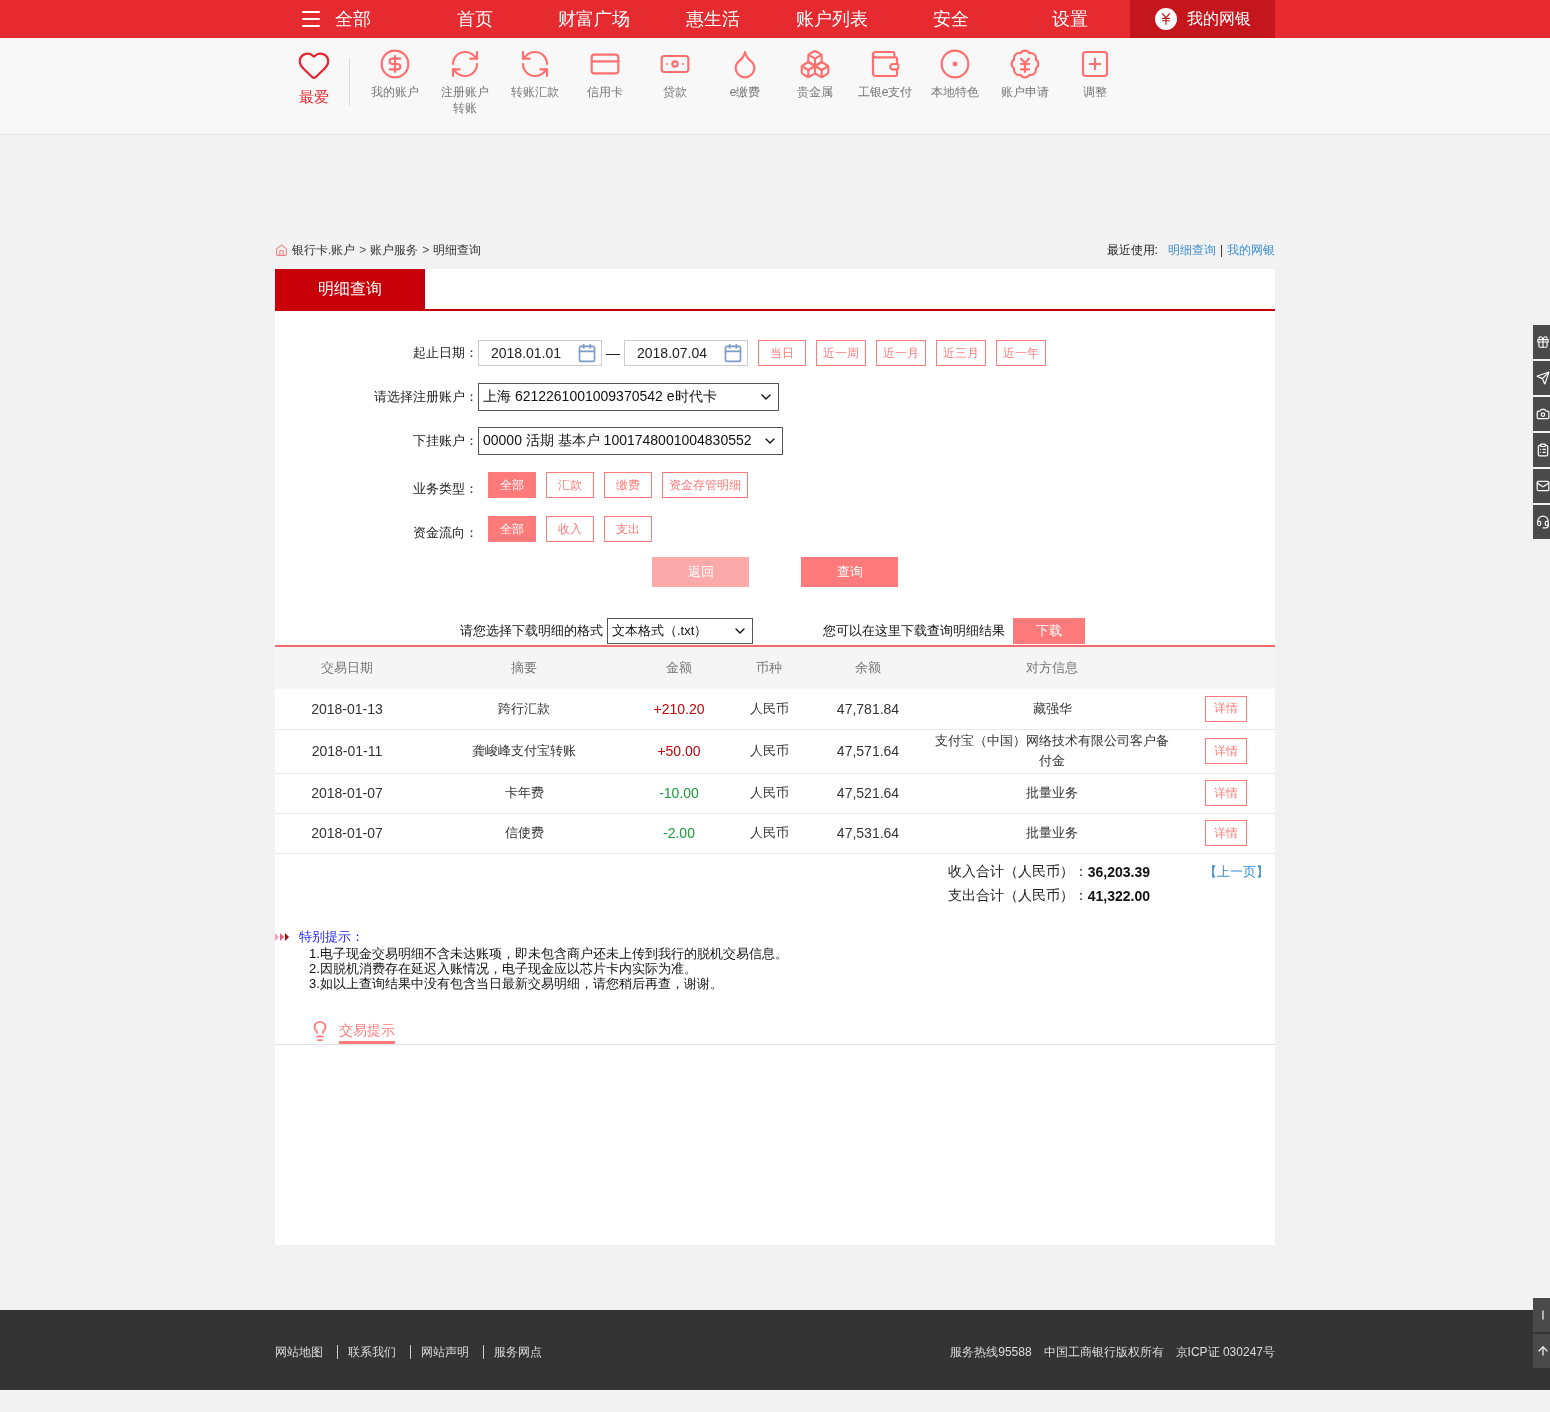 This screenshot has width=1550, height=1412. What do you see at coordinates (1118, 895) in the screenshot?
I see `total-value: 41,322.00` at bounding box center [1118, 895].